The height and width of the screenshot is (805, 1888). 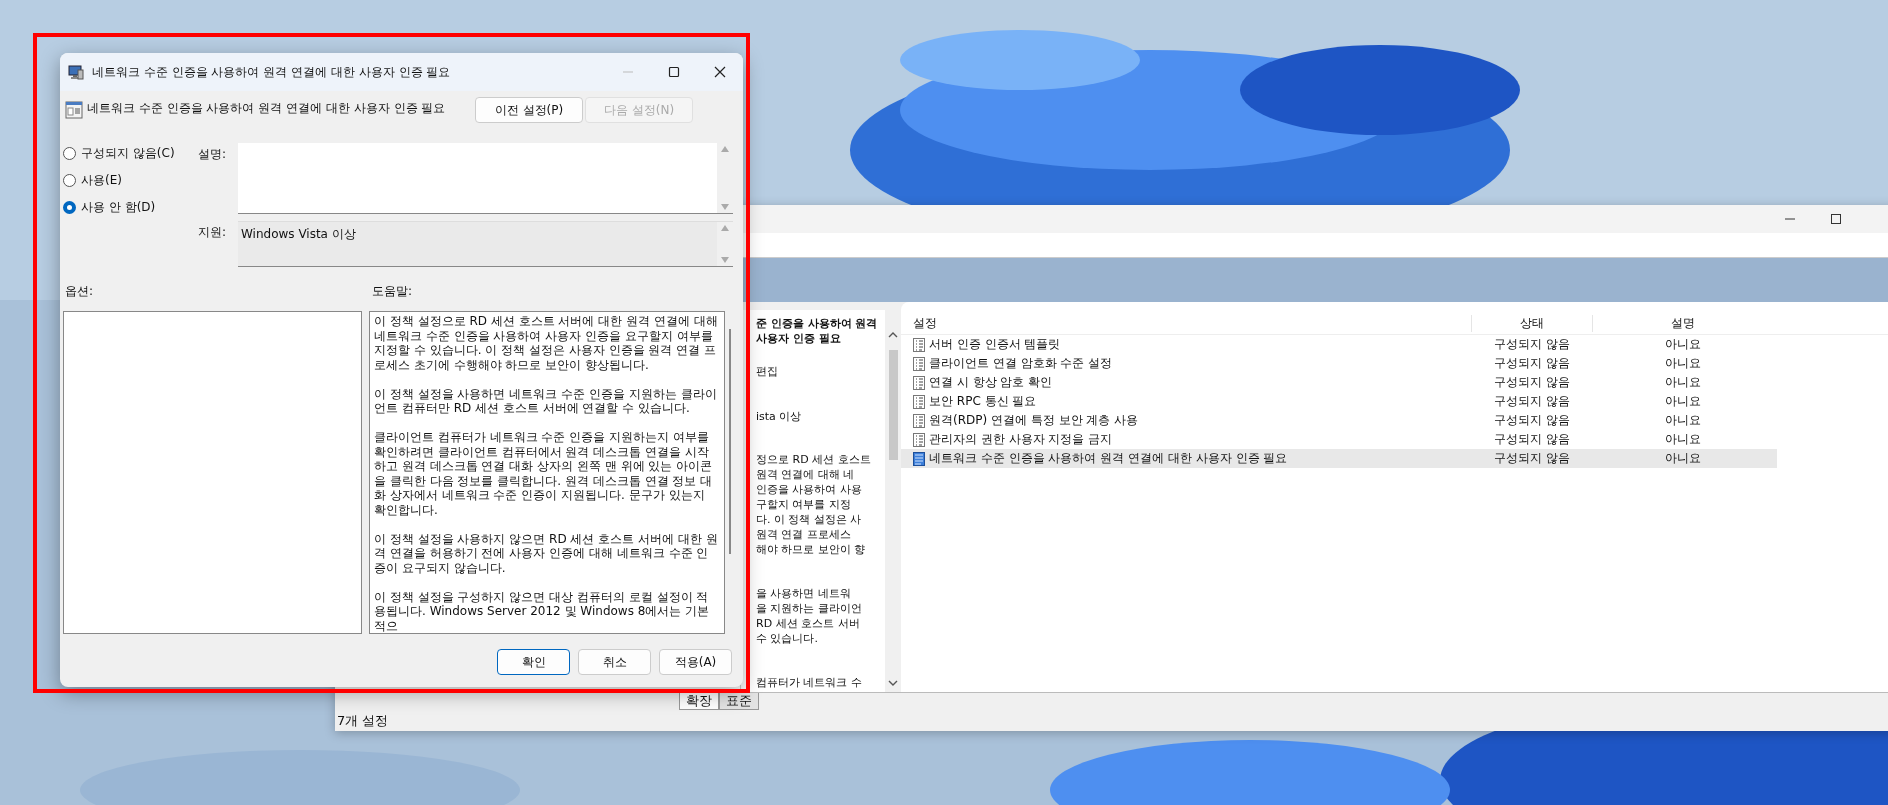 I want to click on scroll-thumb, so click(x=893, y=405).